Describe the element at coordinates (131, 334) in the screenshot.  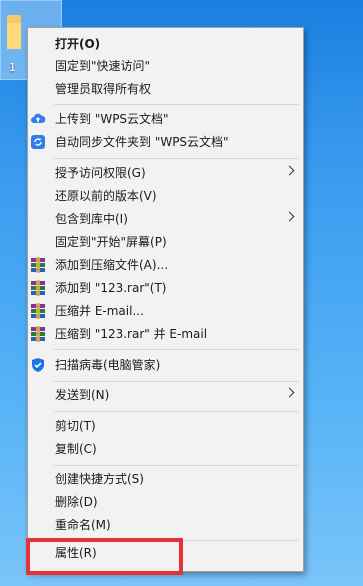
I see `menu-item-label: 压缩到 "123.rar" 并 E-mail` at that location.